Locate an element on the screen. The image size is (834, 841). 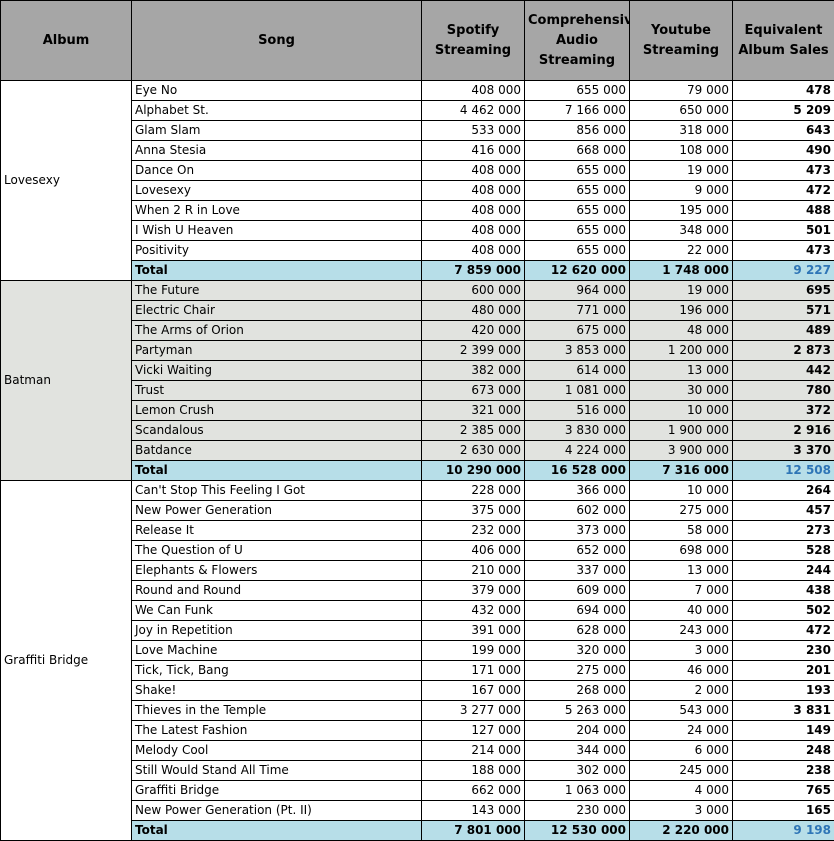
youtube-value: 348 000 is located at coordinates (681, 230).